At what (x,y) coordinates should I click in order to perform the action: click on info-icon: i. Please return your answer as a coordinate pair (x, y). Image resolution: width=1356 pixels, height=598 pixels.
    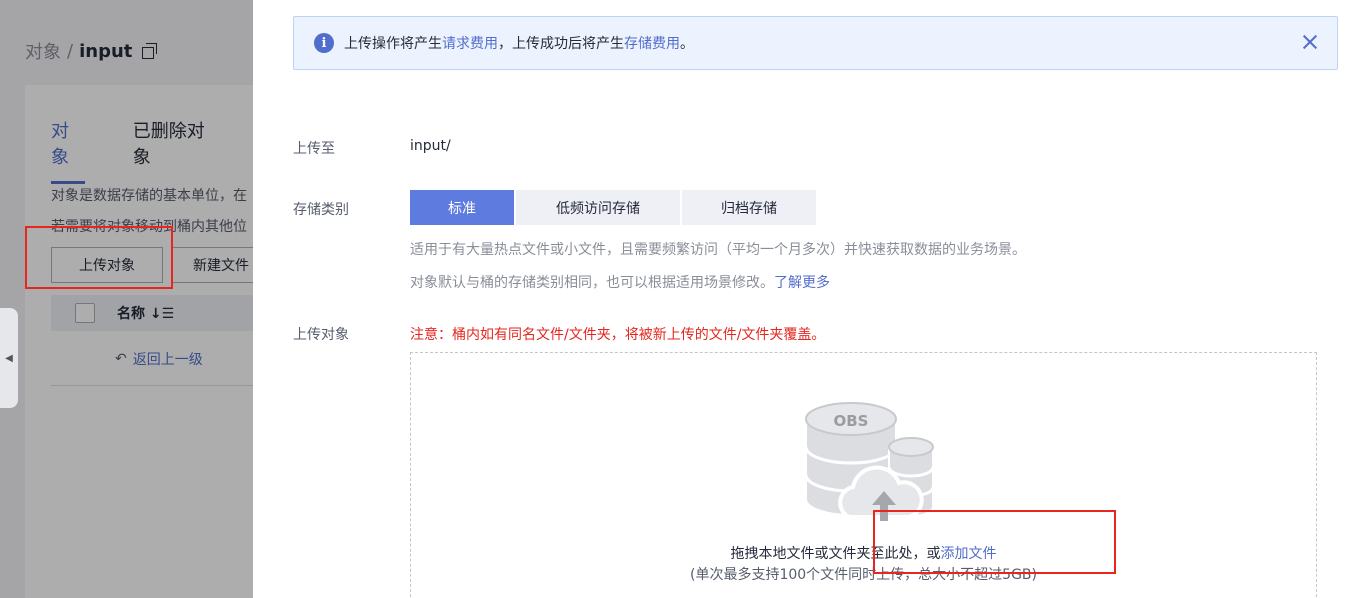
    Looking at the image, I should click on (324, 43).